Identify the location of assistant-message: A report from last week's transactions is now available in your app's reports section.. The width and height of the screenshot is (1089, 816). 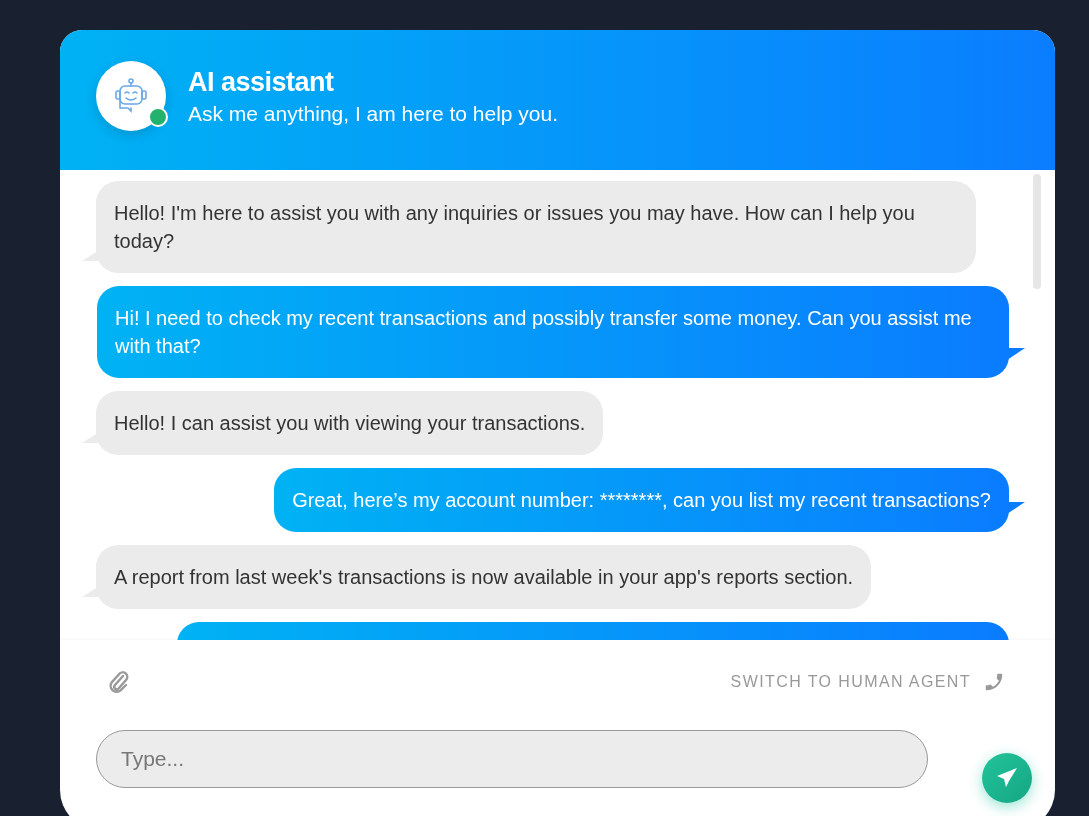
(484, 577).